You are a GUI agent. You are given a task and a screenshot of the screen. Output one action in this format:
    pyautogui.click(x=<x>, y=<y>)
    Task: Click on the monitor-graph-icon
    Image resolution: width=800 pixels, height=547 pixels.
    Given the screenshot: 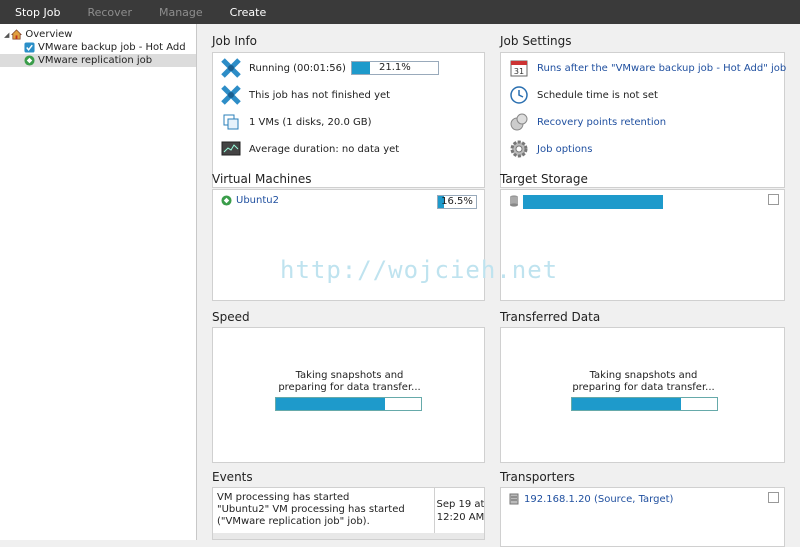 What is the action you would take?
    pyautogui.click(x=231, y=148)
    